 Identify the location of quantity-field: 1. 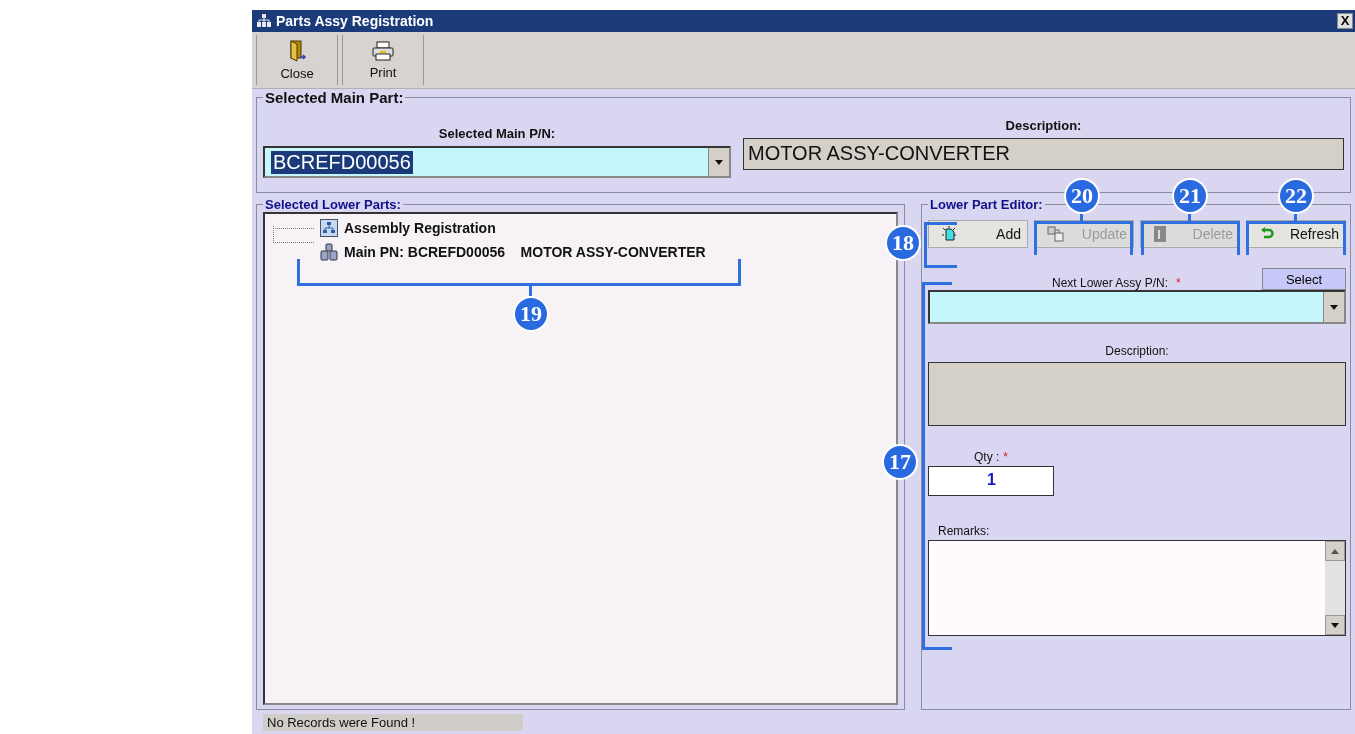
(991, 481).